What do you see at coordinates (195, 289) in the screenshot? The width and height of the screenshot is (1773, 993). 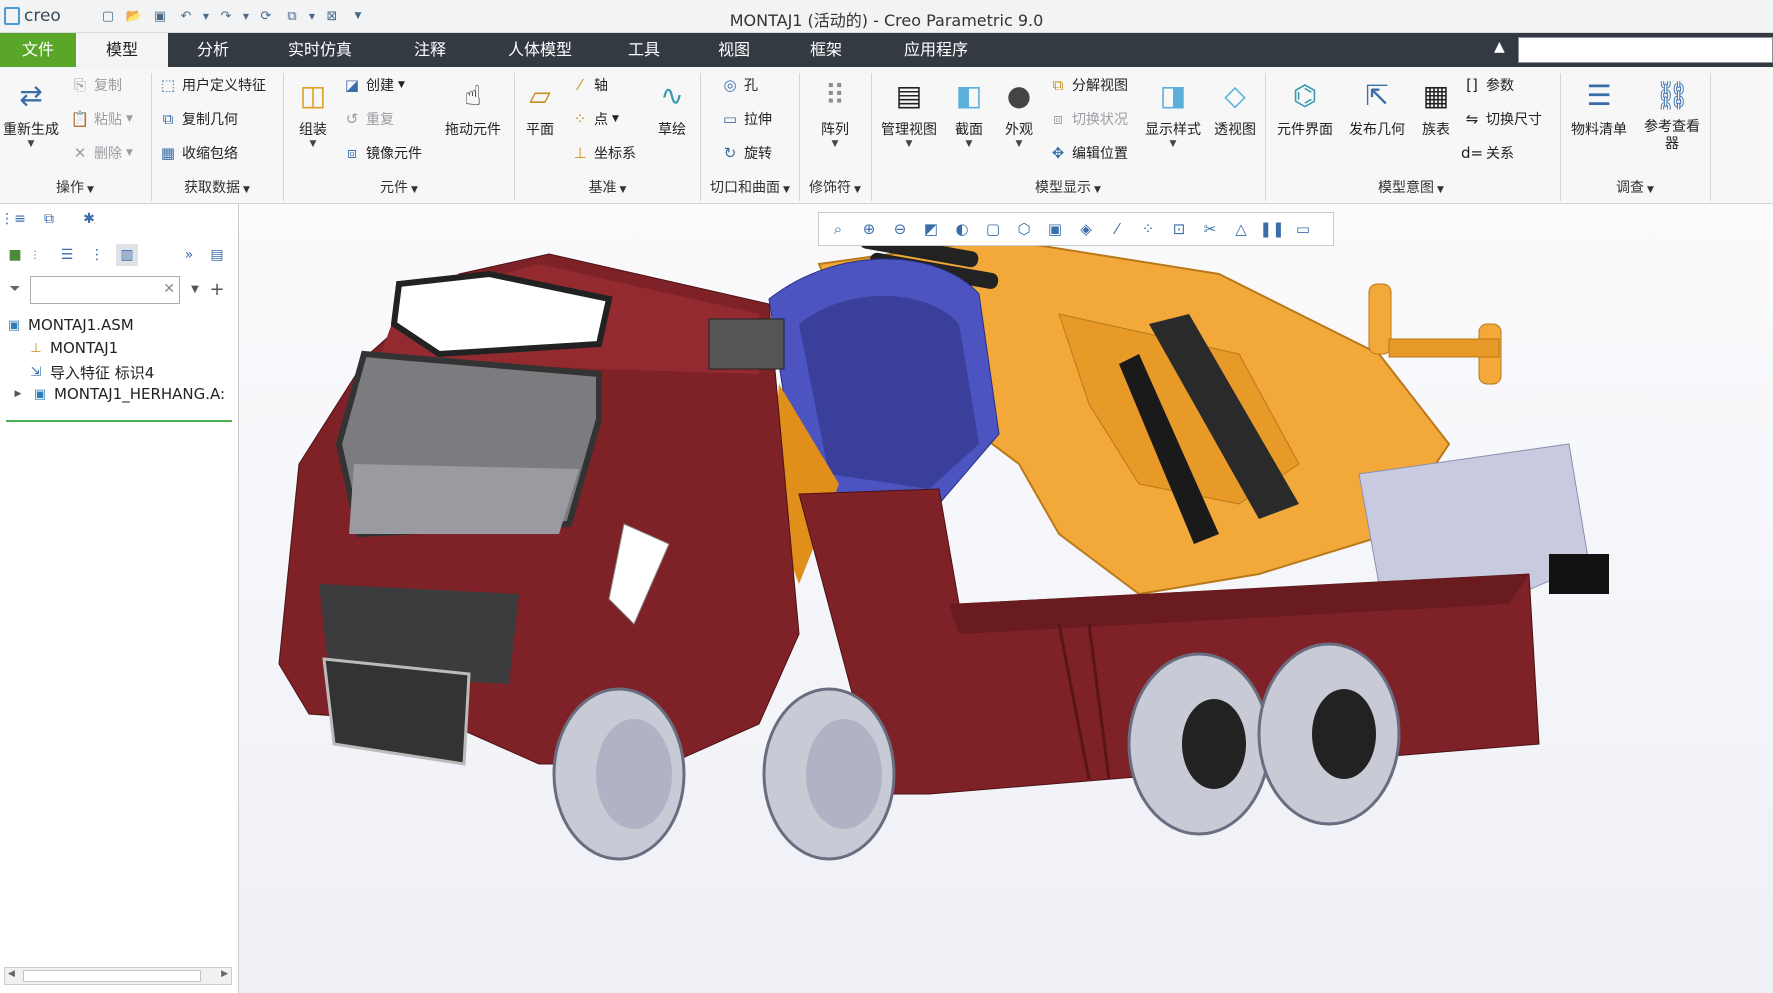 I see `filter-dropdown-icon: ▼` at bounding box center [195, 289].